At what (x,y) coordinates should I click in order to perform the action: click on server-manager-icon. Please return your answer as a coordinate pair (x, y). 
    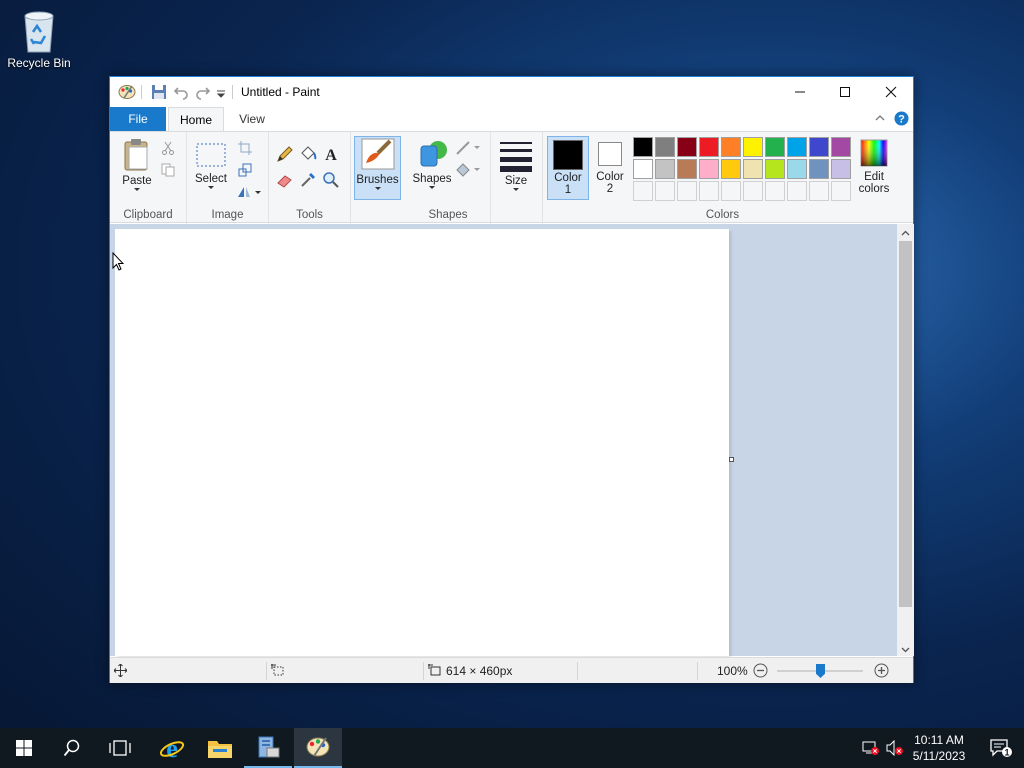
    Looking at the image, I should click on (269, 747).